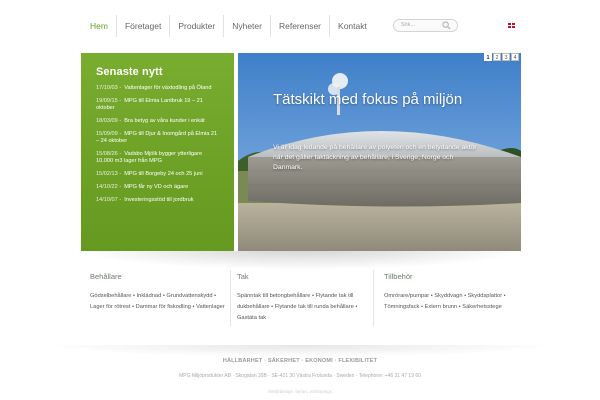  I want to click on slider-pager: 1 2 3 4, so click(501, 57).